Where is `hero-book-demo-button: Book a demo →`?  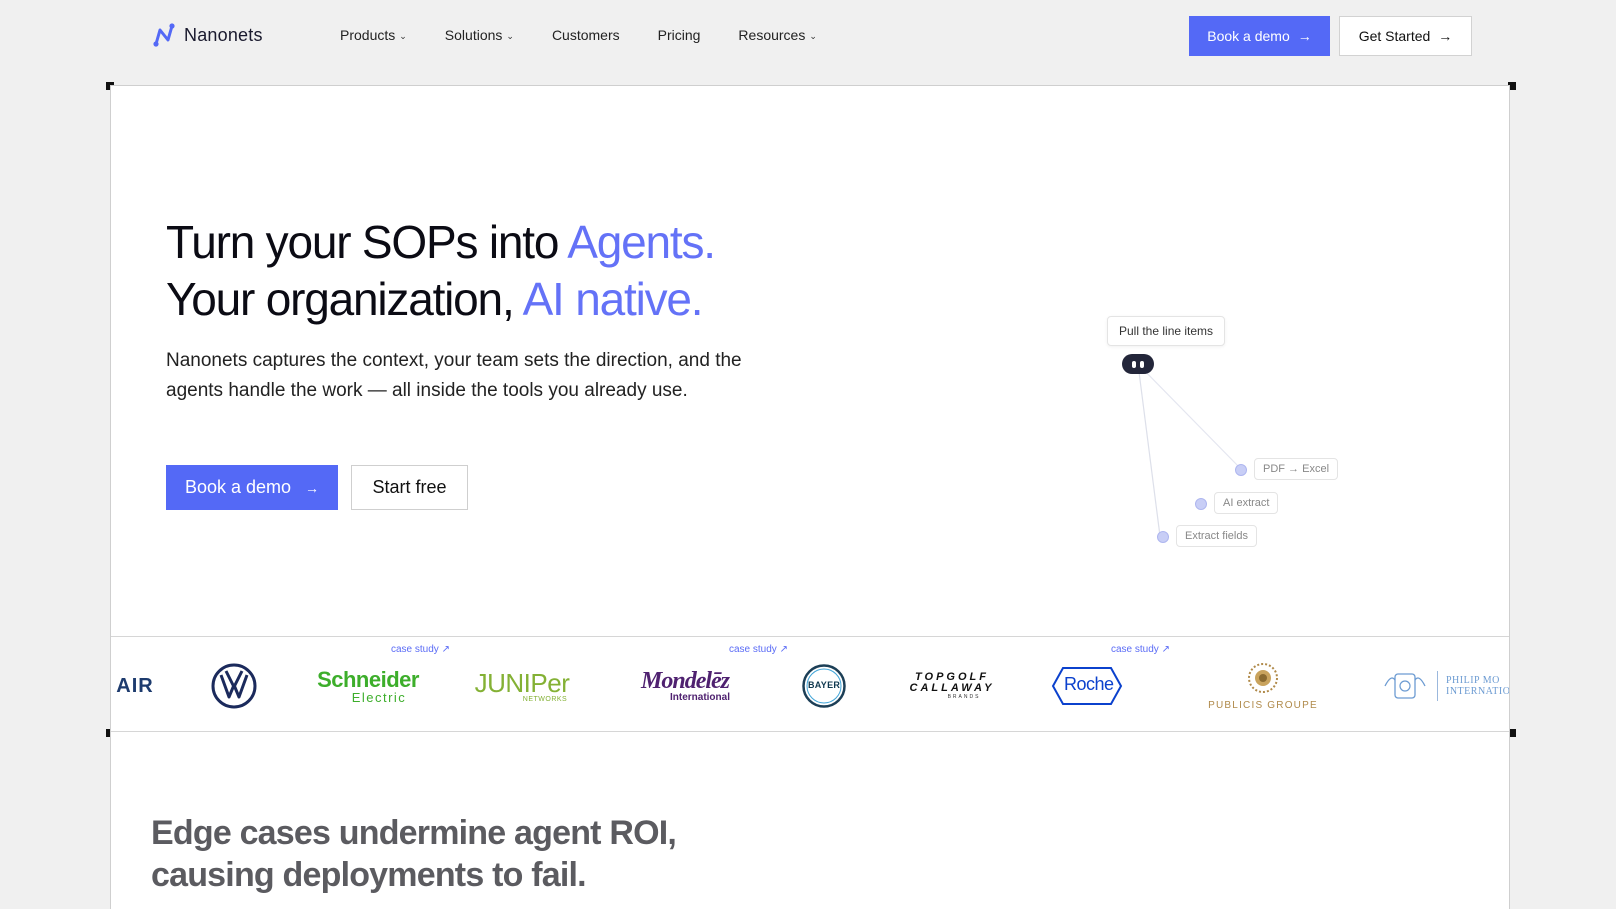 hero-book-demo-button: Book a demo → is located at coordinates (252, 487).